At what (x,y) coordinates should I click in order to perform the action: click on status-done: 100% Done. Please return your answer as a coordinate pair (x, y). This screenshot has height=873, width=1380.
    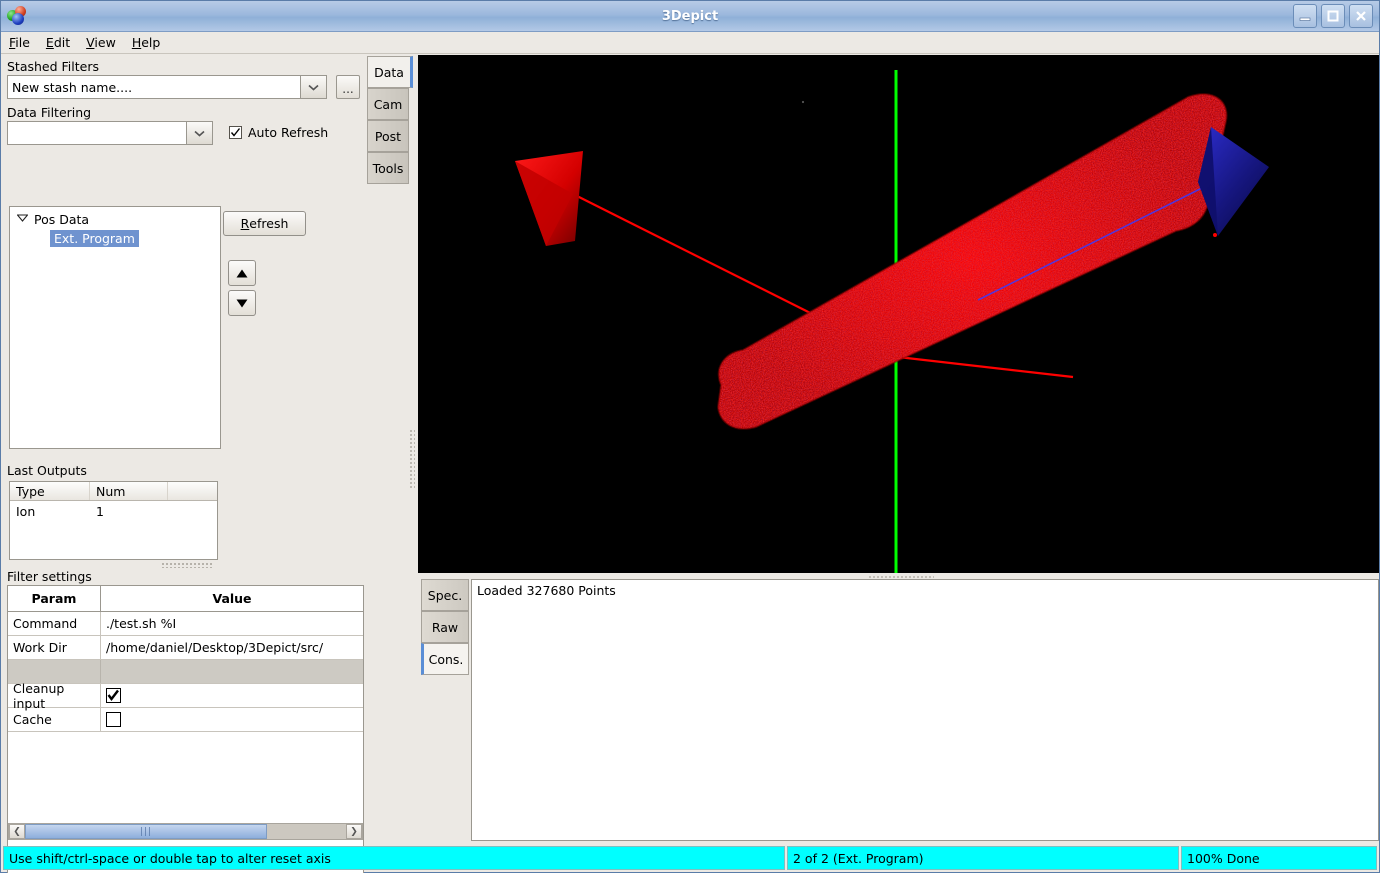
    Looking at the image, I should click on (1279, 858).